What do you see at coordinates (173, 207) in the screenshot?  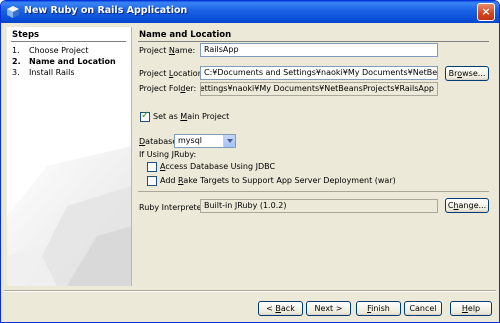 I see `ruby-interpreter-label: Ruby Interpreter:` at bounding box center [173, 207].